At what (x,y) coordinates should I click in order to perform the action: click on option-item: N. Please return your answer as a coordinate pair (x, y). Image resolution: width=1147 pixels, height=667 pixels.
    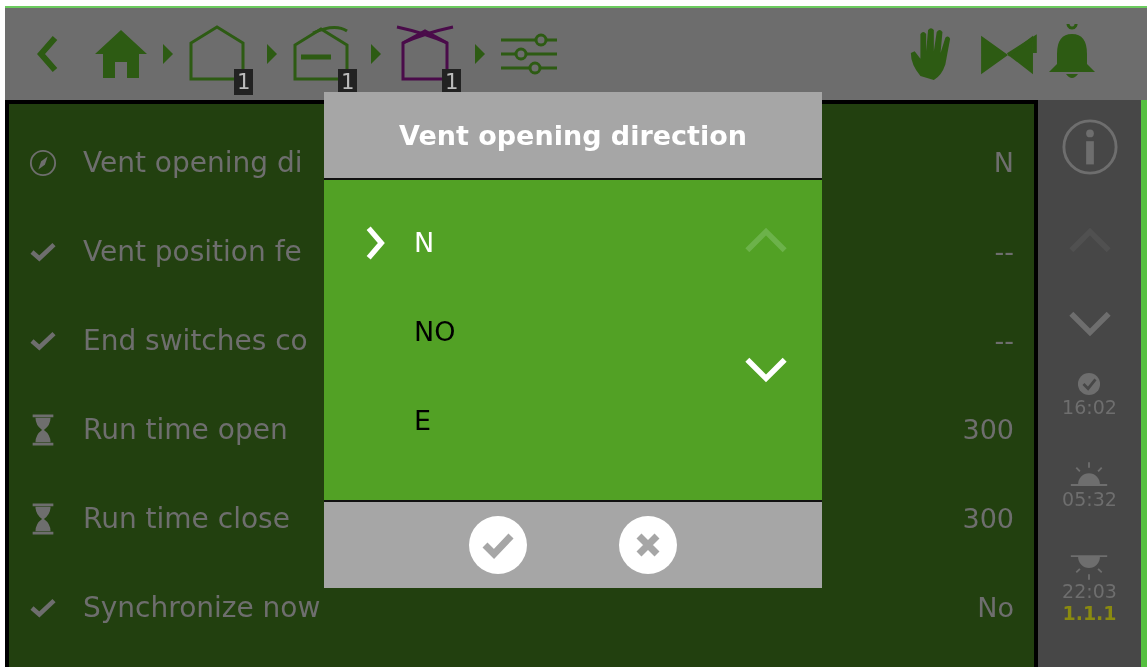
    Looking at the image, I should click on (424, 242).